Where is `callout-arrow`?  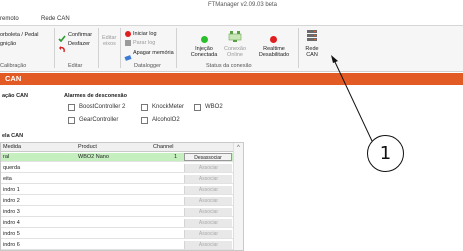
callout-arrow is located at coordinates (352, 98).